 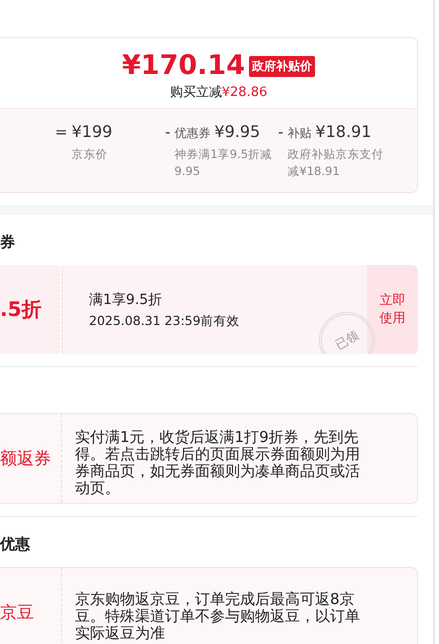 What do you see at coordinates (237, 132) in the screenshot?
I see `breakdown-amount: ¥9.95` at bounding box center [237, 132].